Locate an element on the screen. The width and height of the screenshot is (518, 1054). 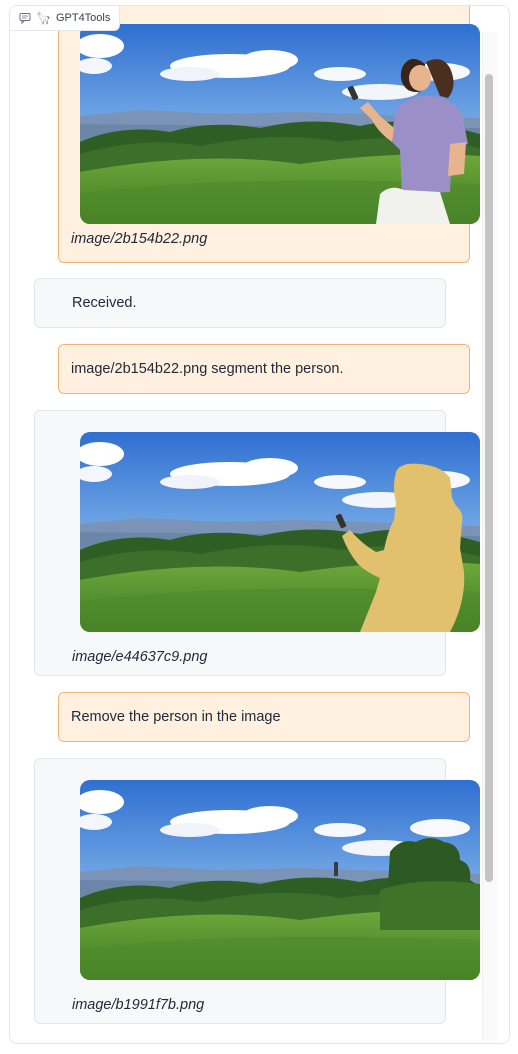
user-message-content: image/2b154b22.png segment the person. is located at coordinates (207, 369).